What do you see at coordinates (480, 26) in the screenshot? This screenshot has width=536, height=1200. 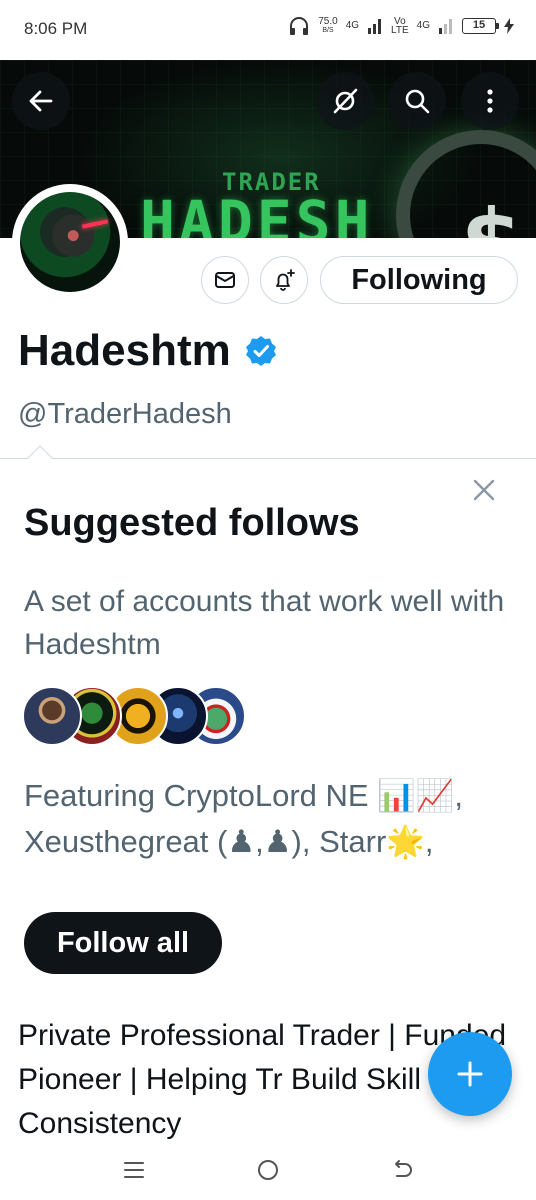 I see `battery-icon: 15` at bounding box center [480, 26].